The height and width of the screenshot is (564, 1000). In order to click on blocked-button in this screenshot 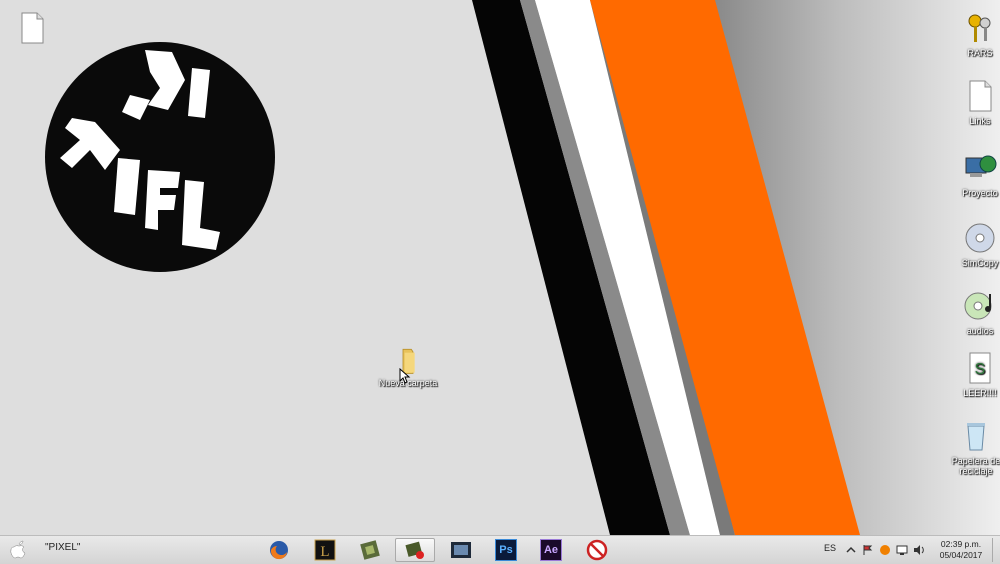, I will do `click(597, 550)`.